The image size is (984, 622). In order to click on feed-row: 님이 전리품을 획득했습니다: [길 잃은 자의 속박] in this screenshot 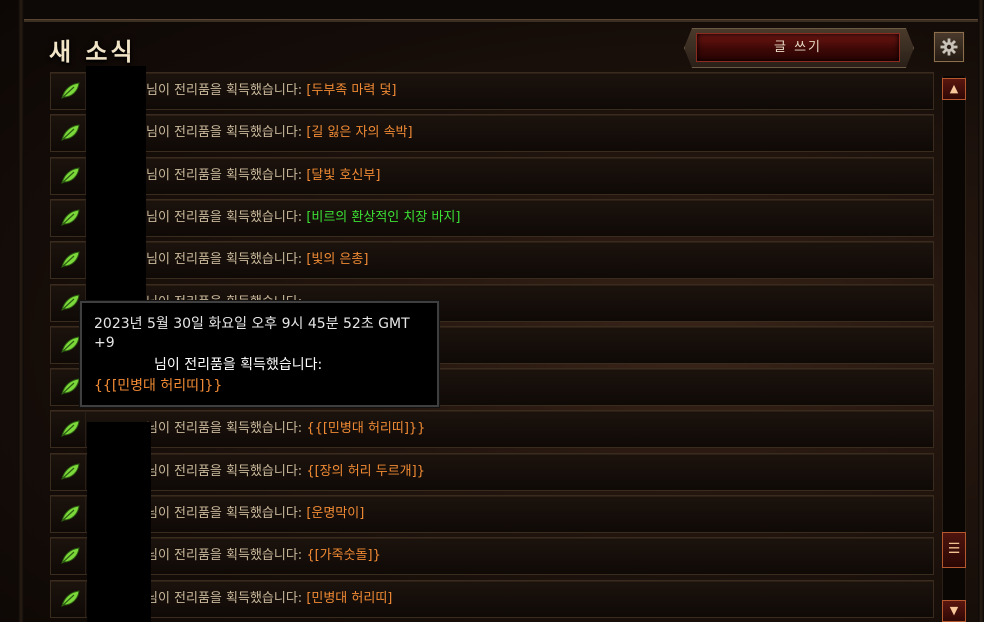, I will do `click(492, 133)`.